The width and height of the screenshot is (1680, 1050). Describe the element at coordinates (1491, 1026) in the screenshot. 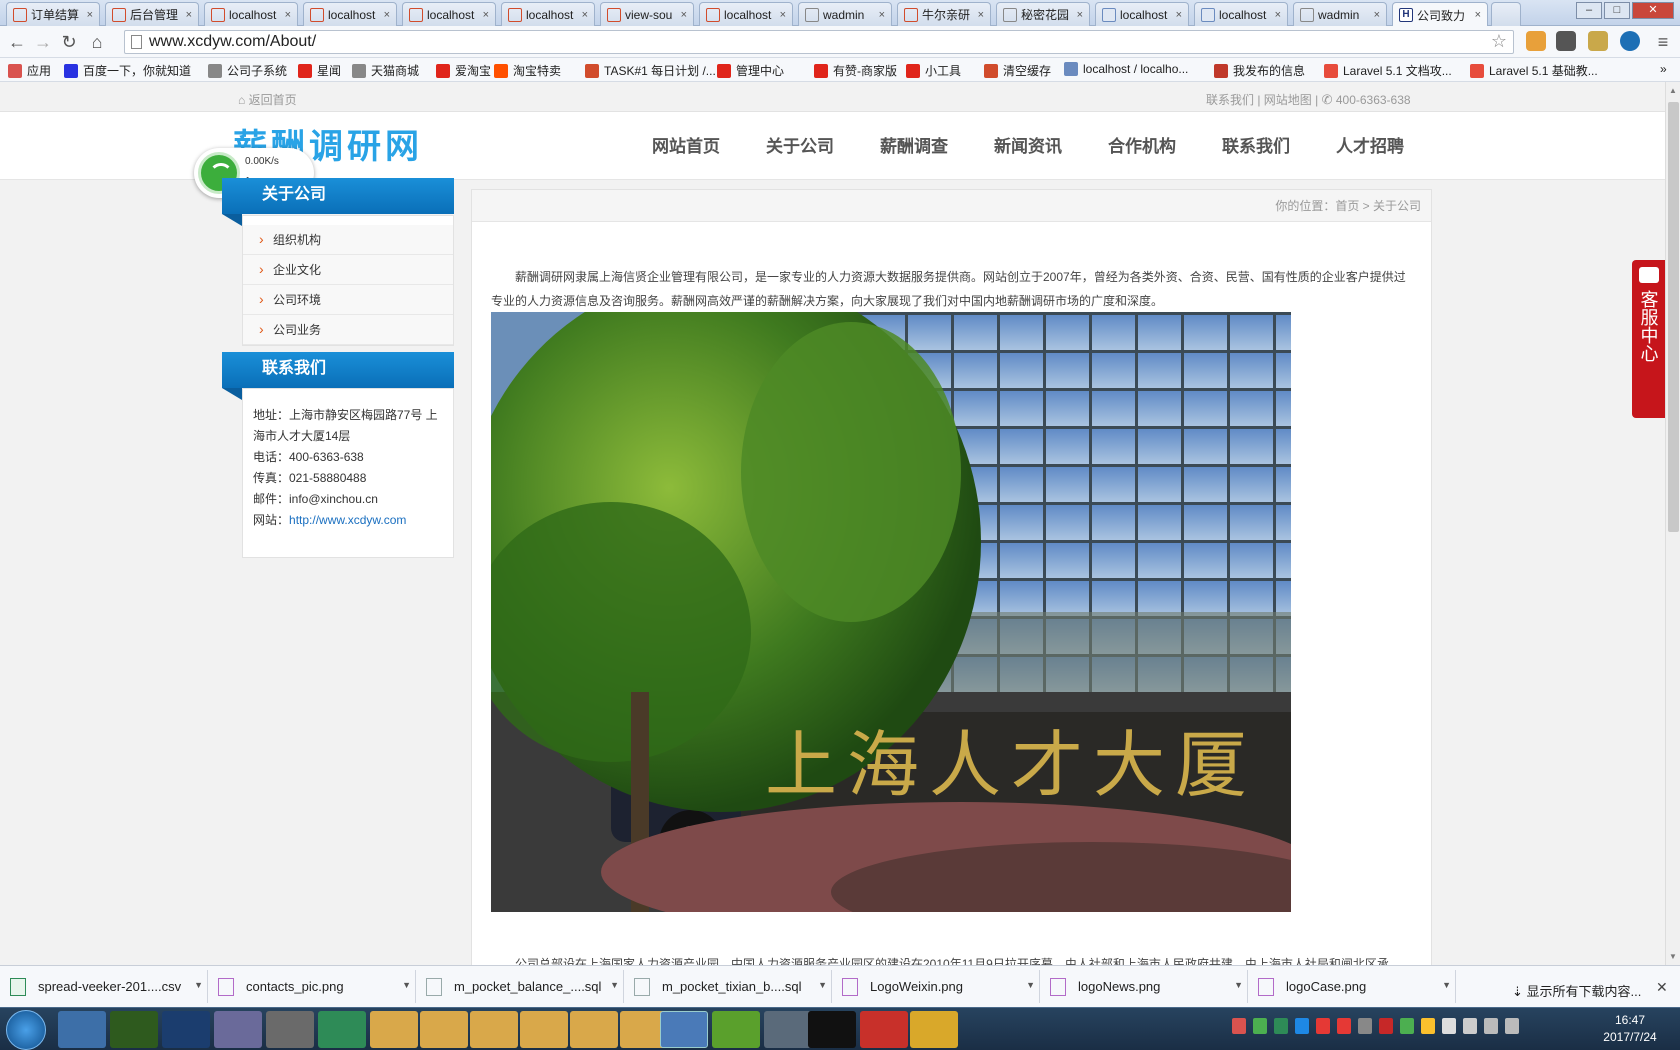

I see `network-tray-icon` at that location.